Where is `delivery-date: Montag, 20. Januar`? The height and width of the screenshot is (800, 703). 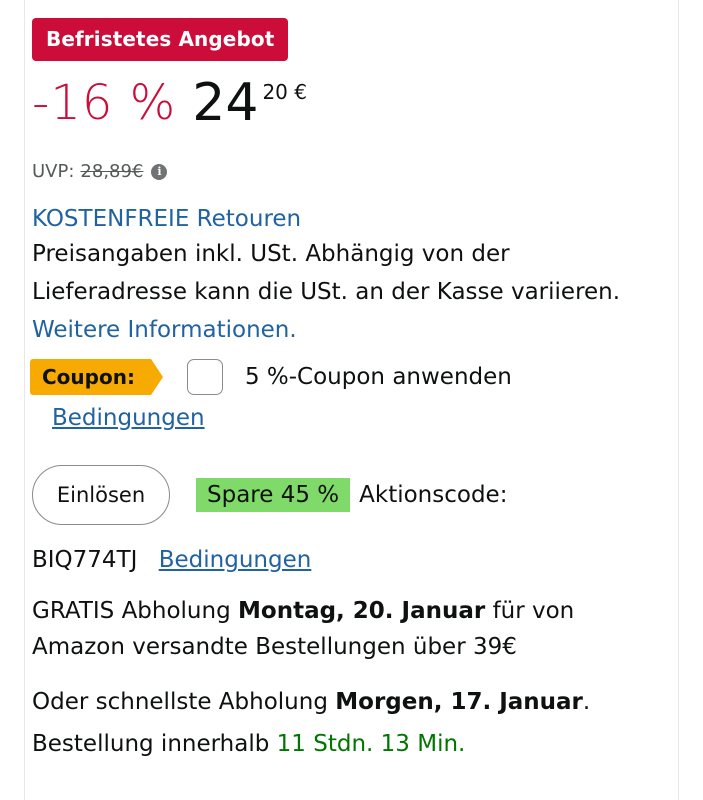 delivery-date: Montag, 20. Januar is located at coordinates (362, 611).